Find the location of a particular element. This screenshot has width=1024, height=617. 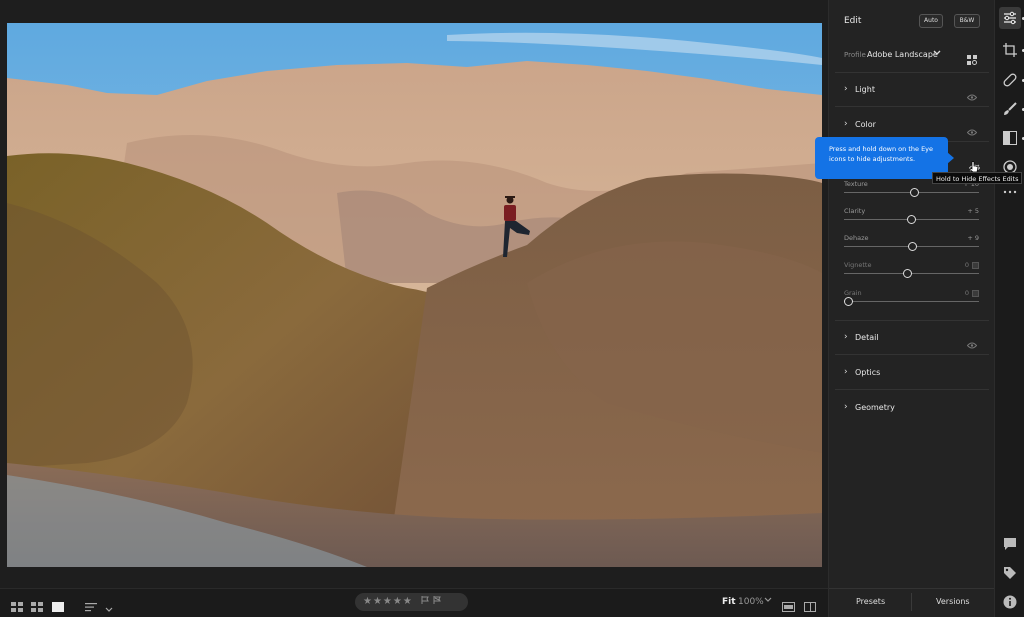

clarity-slider: Clarity + 5 is located at coordinates (911, 219).